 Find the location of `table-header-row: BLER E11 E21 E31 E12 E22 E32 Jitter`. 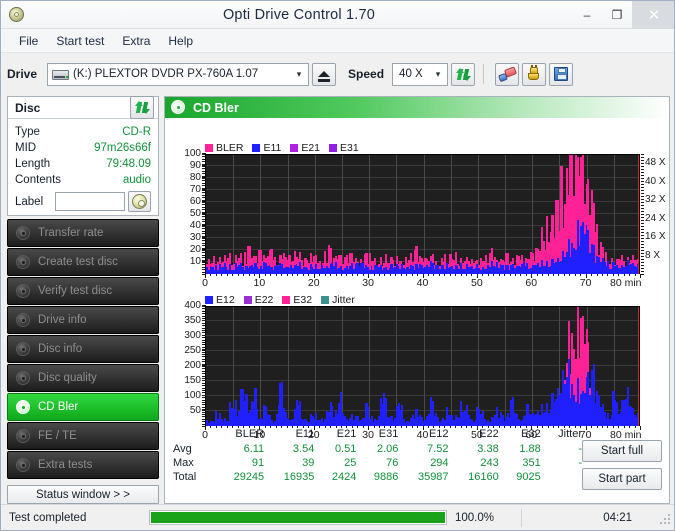

table-header-row: BLER E11 E21 E31 E12 E22 E32 Jitter is located at coordinates (377, 434).